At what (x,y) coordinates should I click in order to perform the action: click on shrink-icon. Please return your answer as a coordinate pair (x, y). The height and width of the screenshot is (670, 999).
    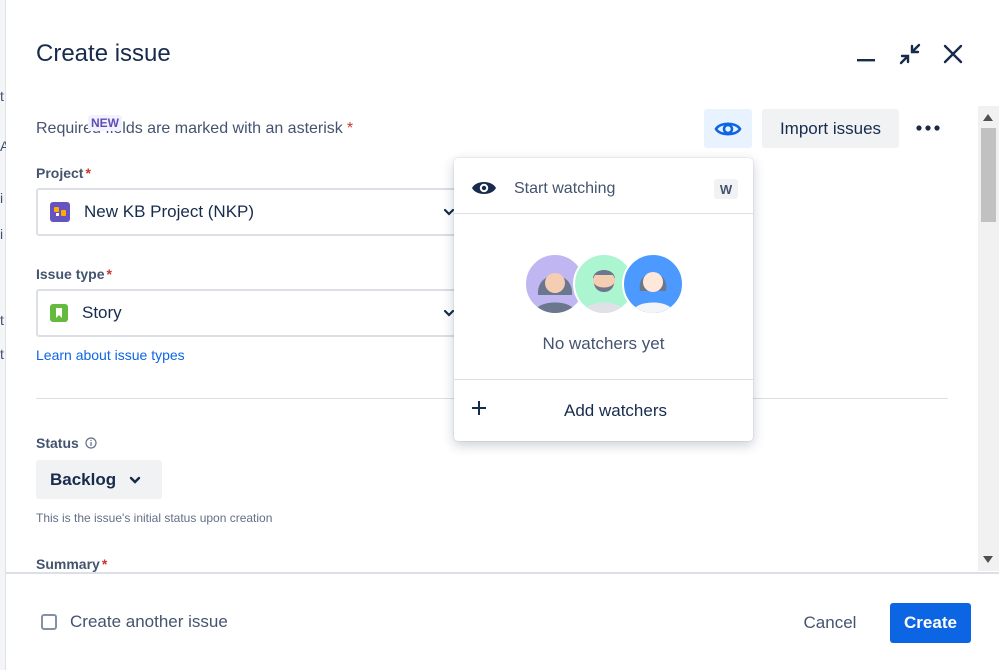
    Looking at the image, I should click on (910, 54).